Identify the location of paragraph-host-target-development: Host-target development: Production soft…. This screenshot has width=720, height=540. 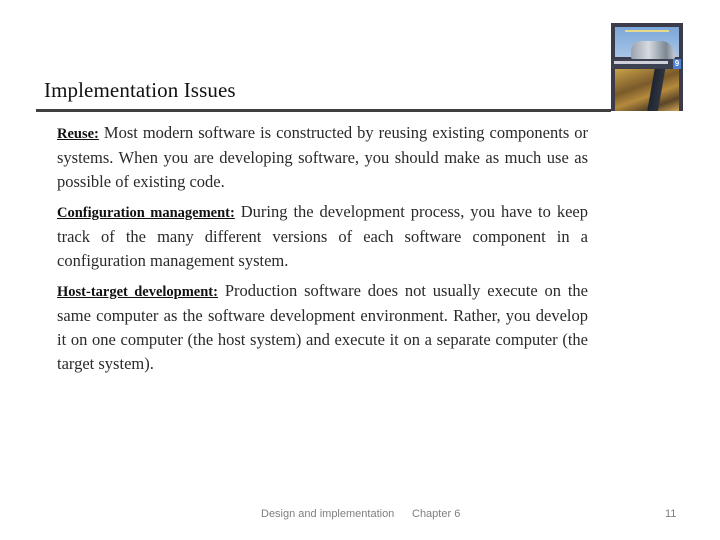
(322, 327).